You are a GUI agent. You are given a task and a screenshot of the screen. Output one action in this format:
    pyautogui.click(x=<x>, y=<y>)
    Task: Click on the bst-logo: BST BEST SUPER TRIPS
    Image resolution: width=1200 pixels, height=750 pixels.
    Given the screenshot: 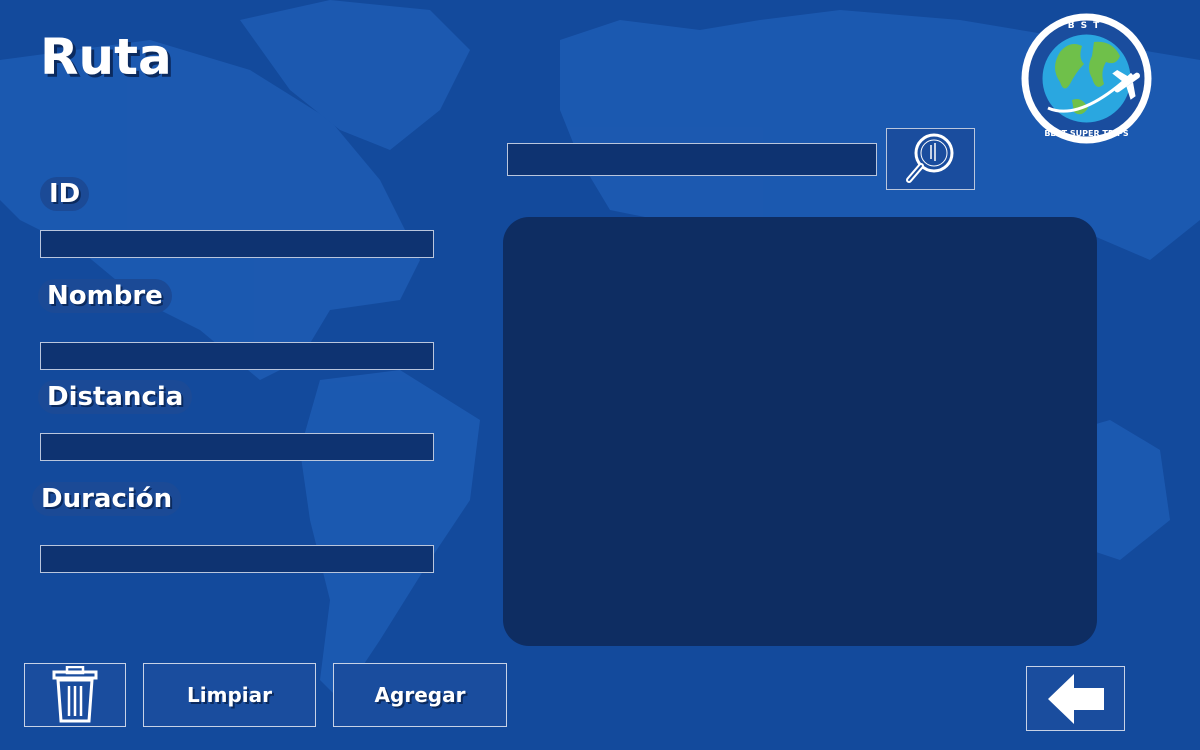 What is the action you would take?
    pyautogui.click(x=1086, y=78)
    